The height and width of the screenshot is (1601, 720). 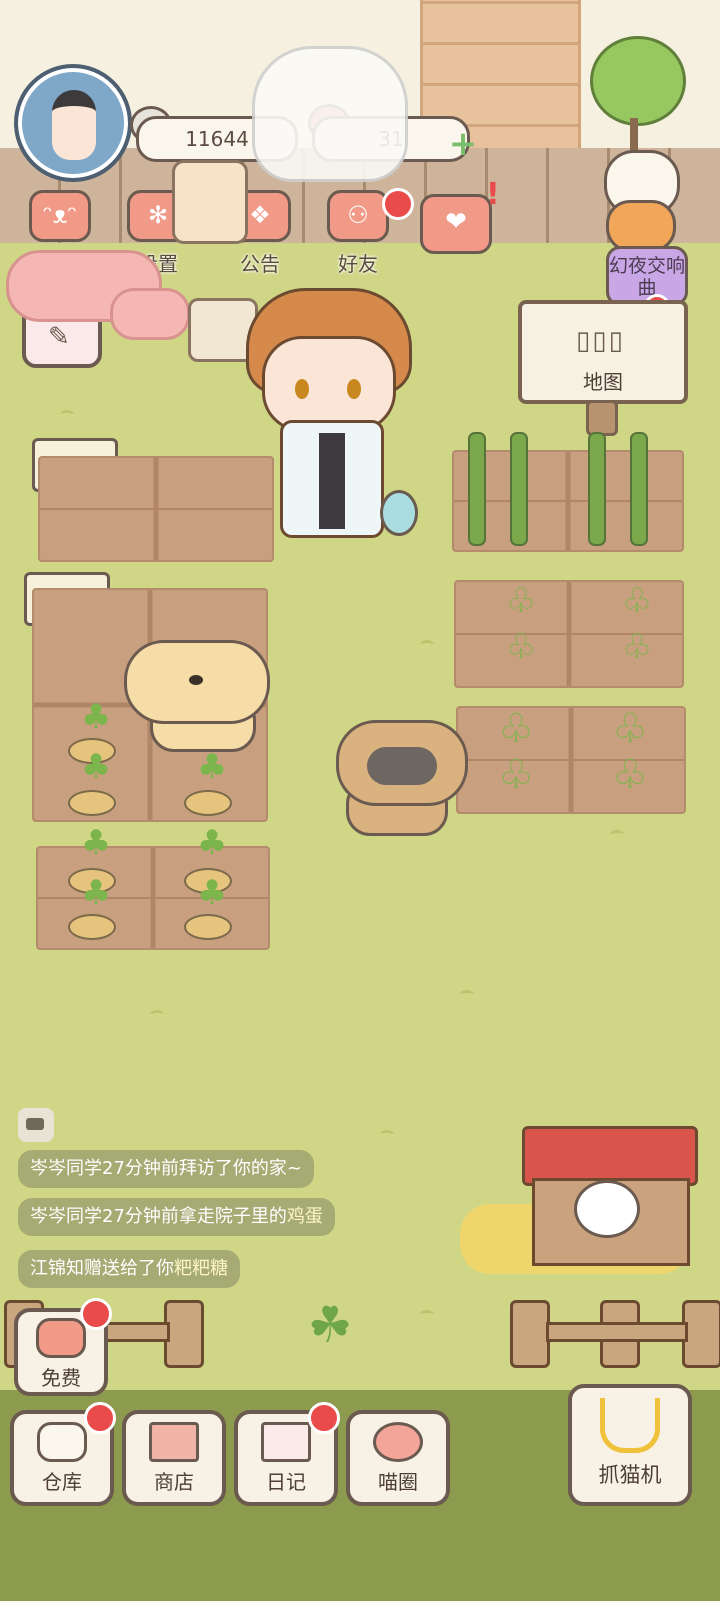 What do you see at coordinates (174, 1442) in the screenshot?
I see `shop-icon` at bounding box center [174, 1442].